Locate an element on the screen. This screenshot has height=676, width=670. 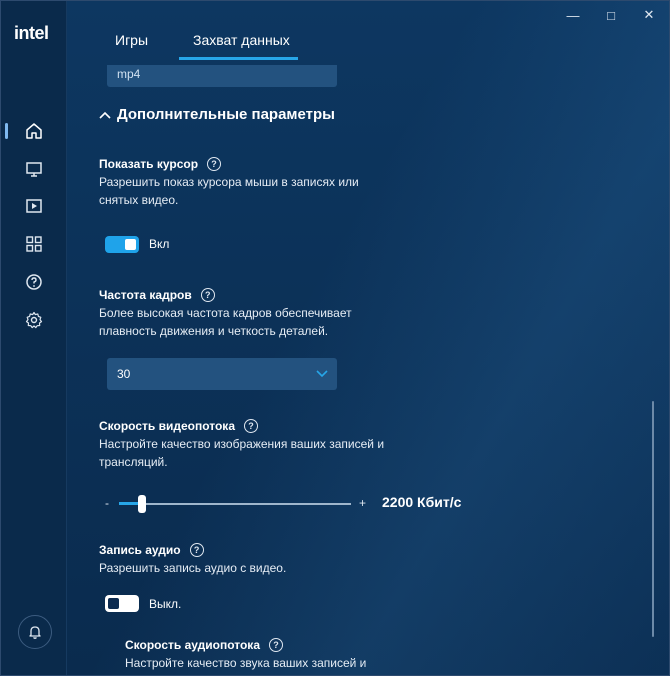
audio-label: Запись аудио ? is located at coordinates (151, 550).